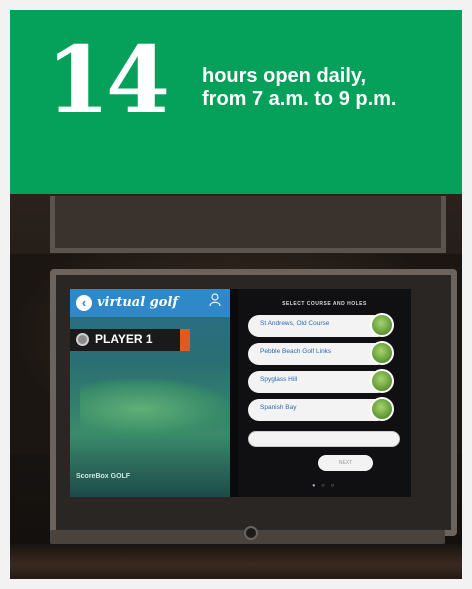 The width and height of the screenshot is (472, 589). Describe the element at coordinates (296, 351) in the screenshot. I see `course-name: Pebble Beach Golf Links` at that location.